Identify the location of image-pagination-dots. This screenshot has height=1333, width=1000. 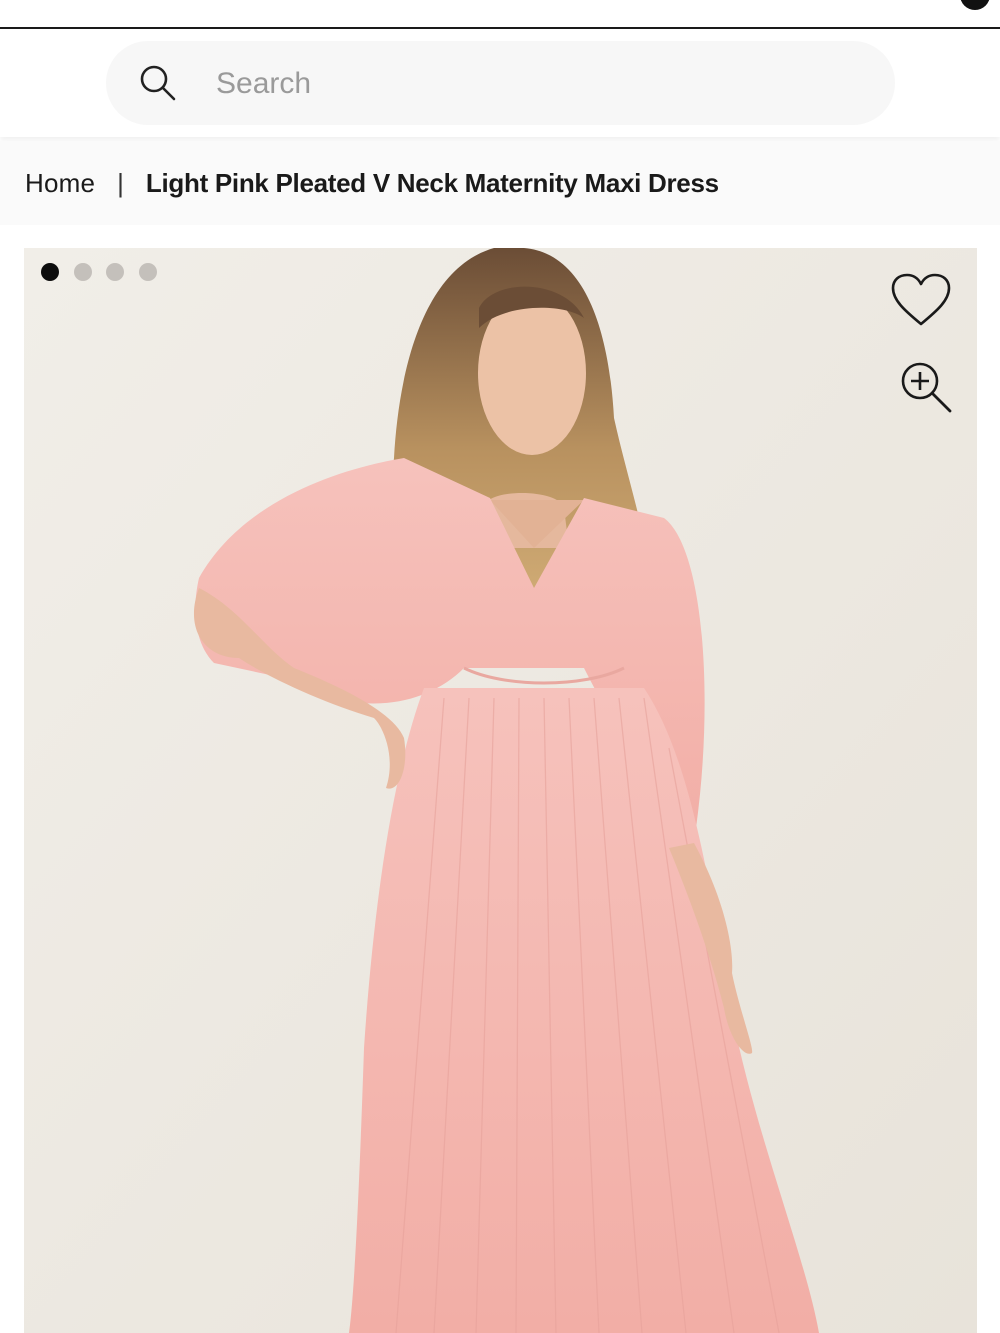
(106, 272).